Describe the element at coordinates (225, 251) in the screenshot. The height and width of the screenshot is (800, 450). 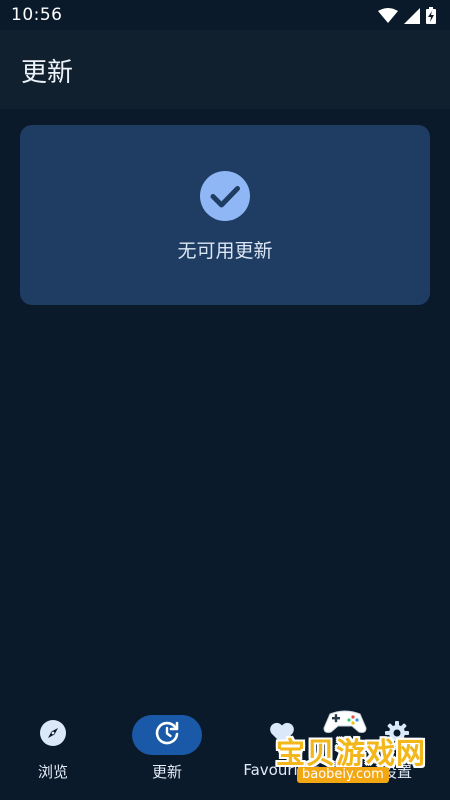
I see `no-updates-message: 无可用更新` at that location.